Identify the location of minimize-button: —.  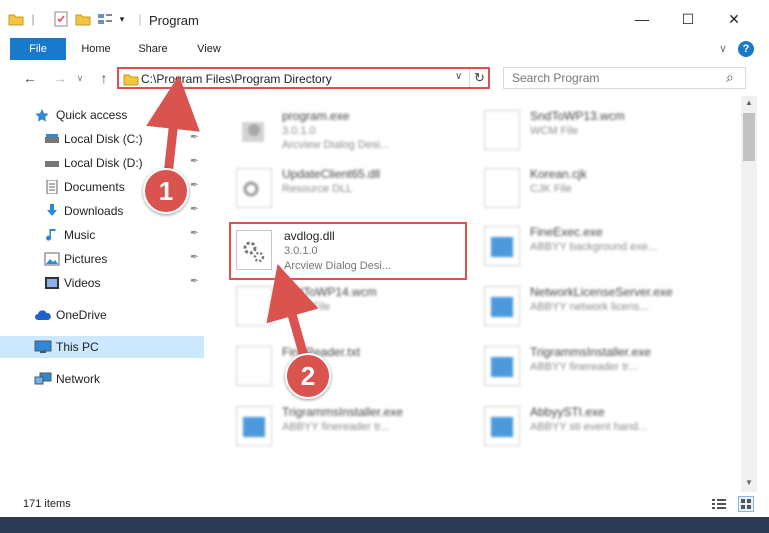
(642, 19).